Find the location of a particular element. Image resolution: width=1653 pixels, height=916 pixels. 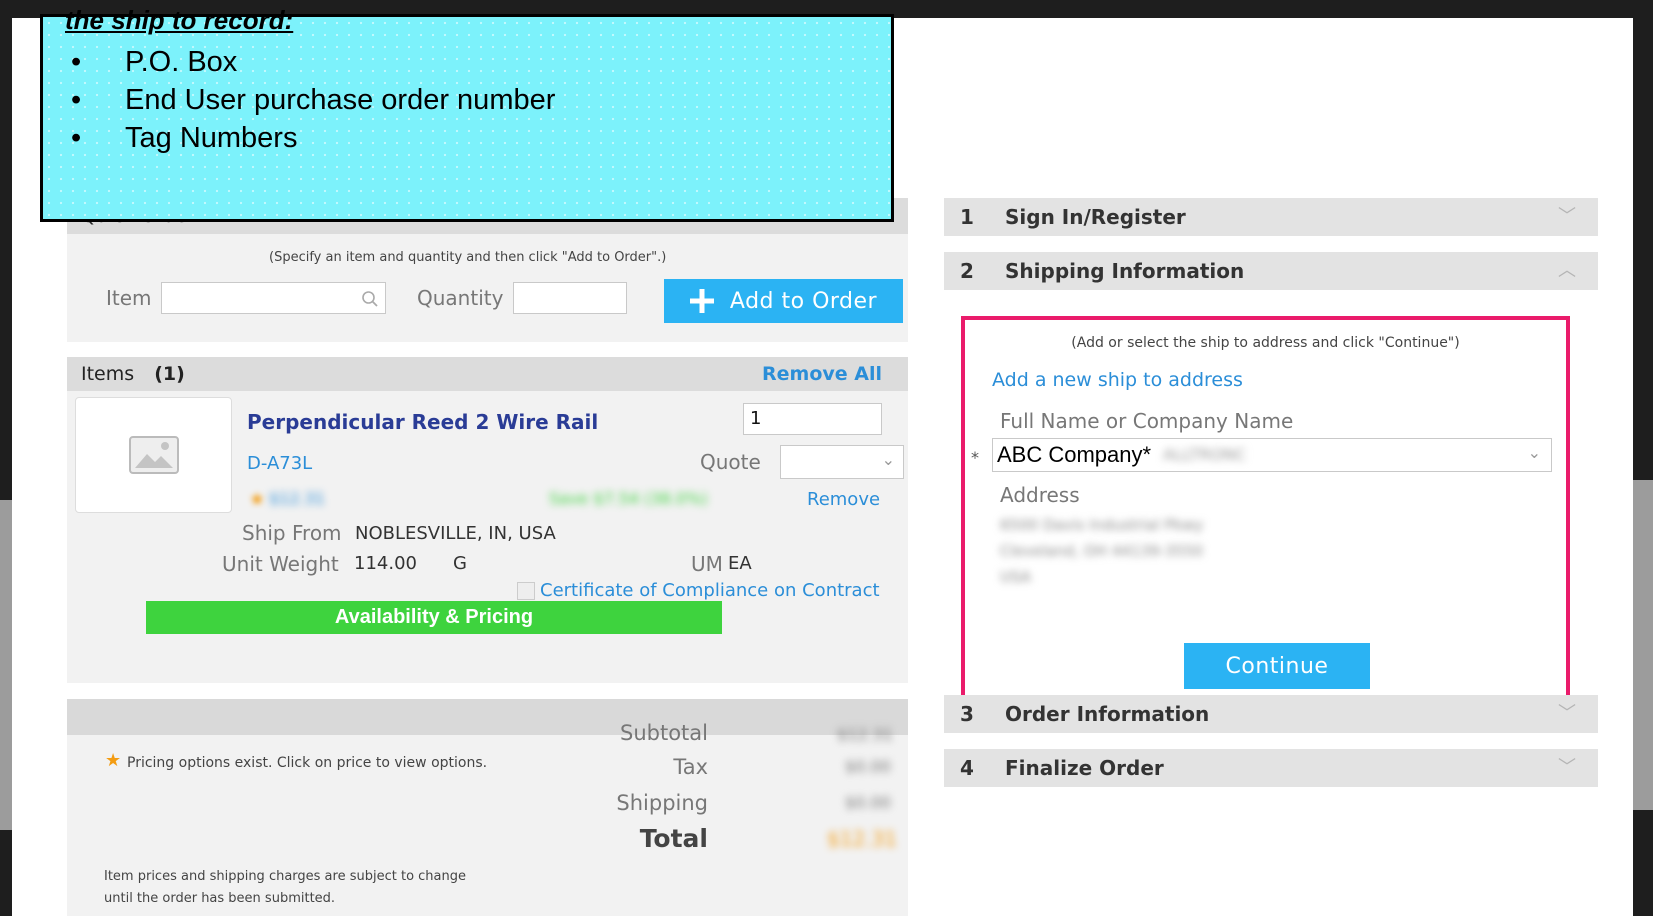

pricing-star-icon: ★ is located at coordinates (257, 499).